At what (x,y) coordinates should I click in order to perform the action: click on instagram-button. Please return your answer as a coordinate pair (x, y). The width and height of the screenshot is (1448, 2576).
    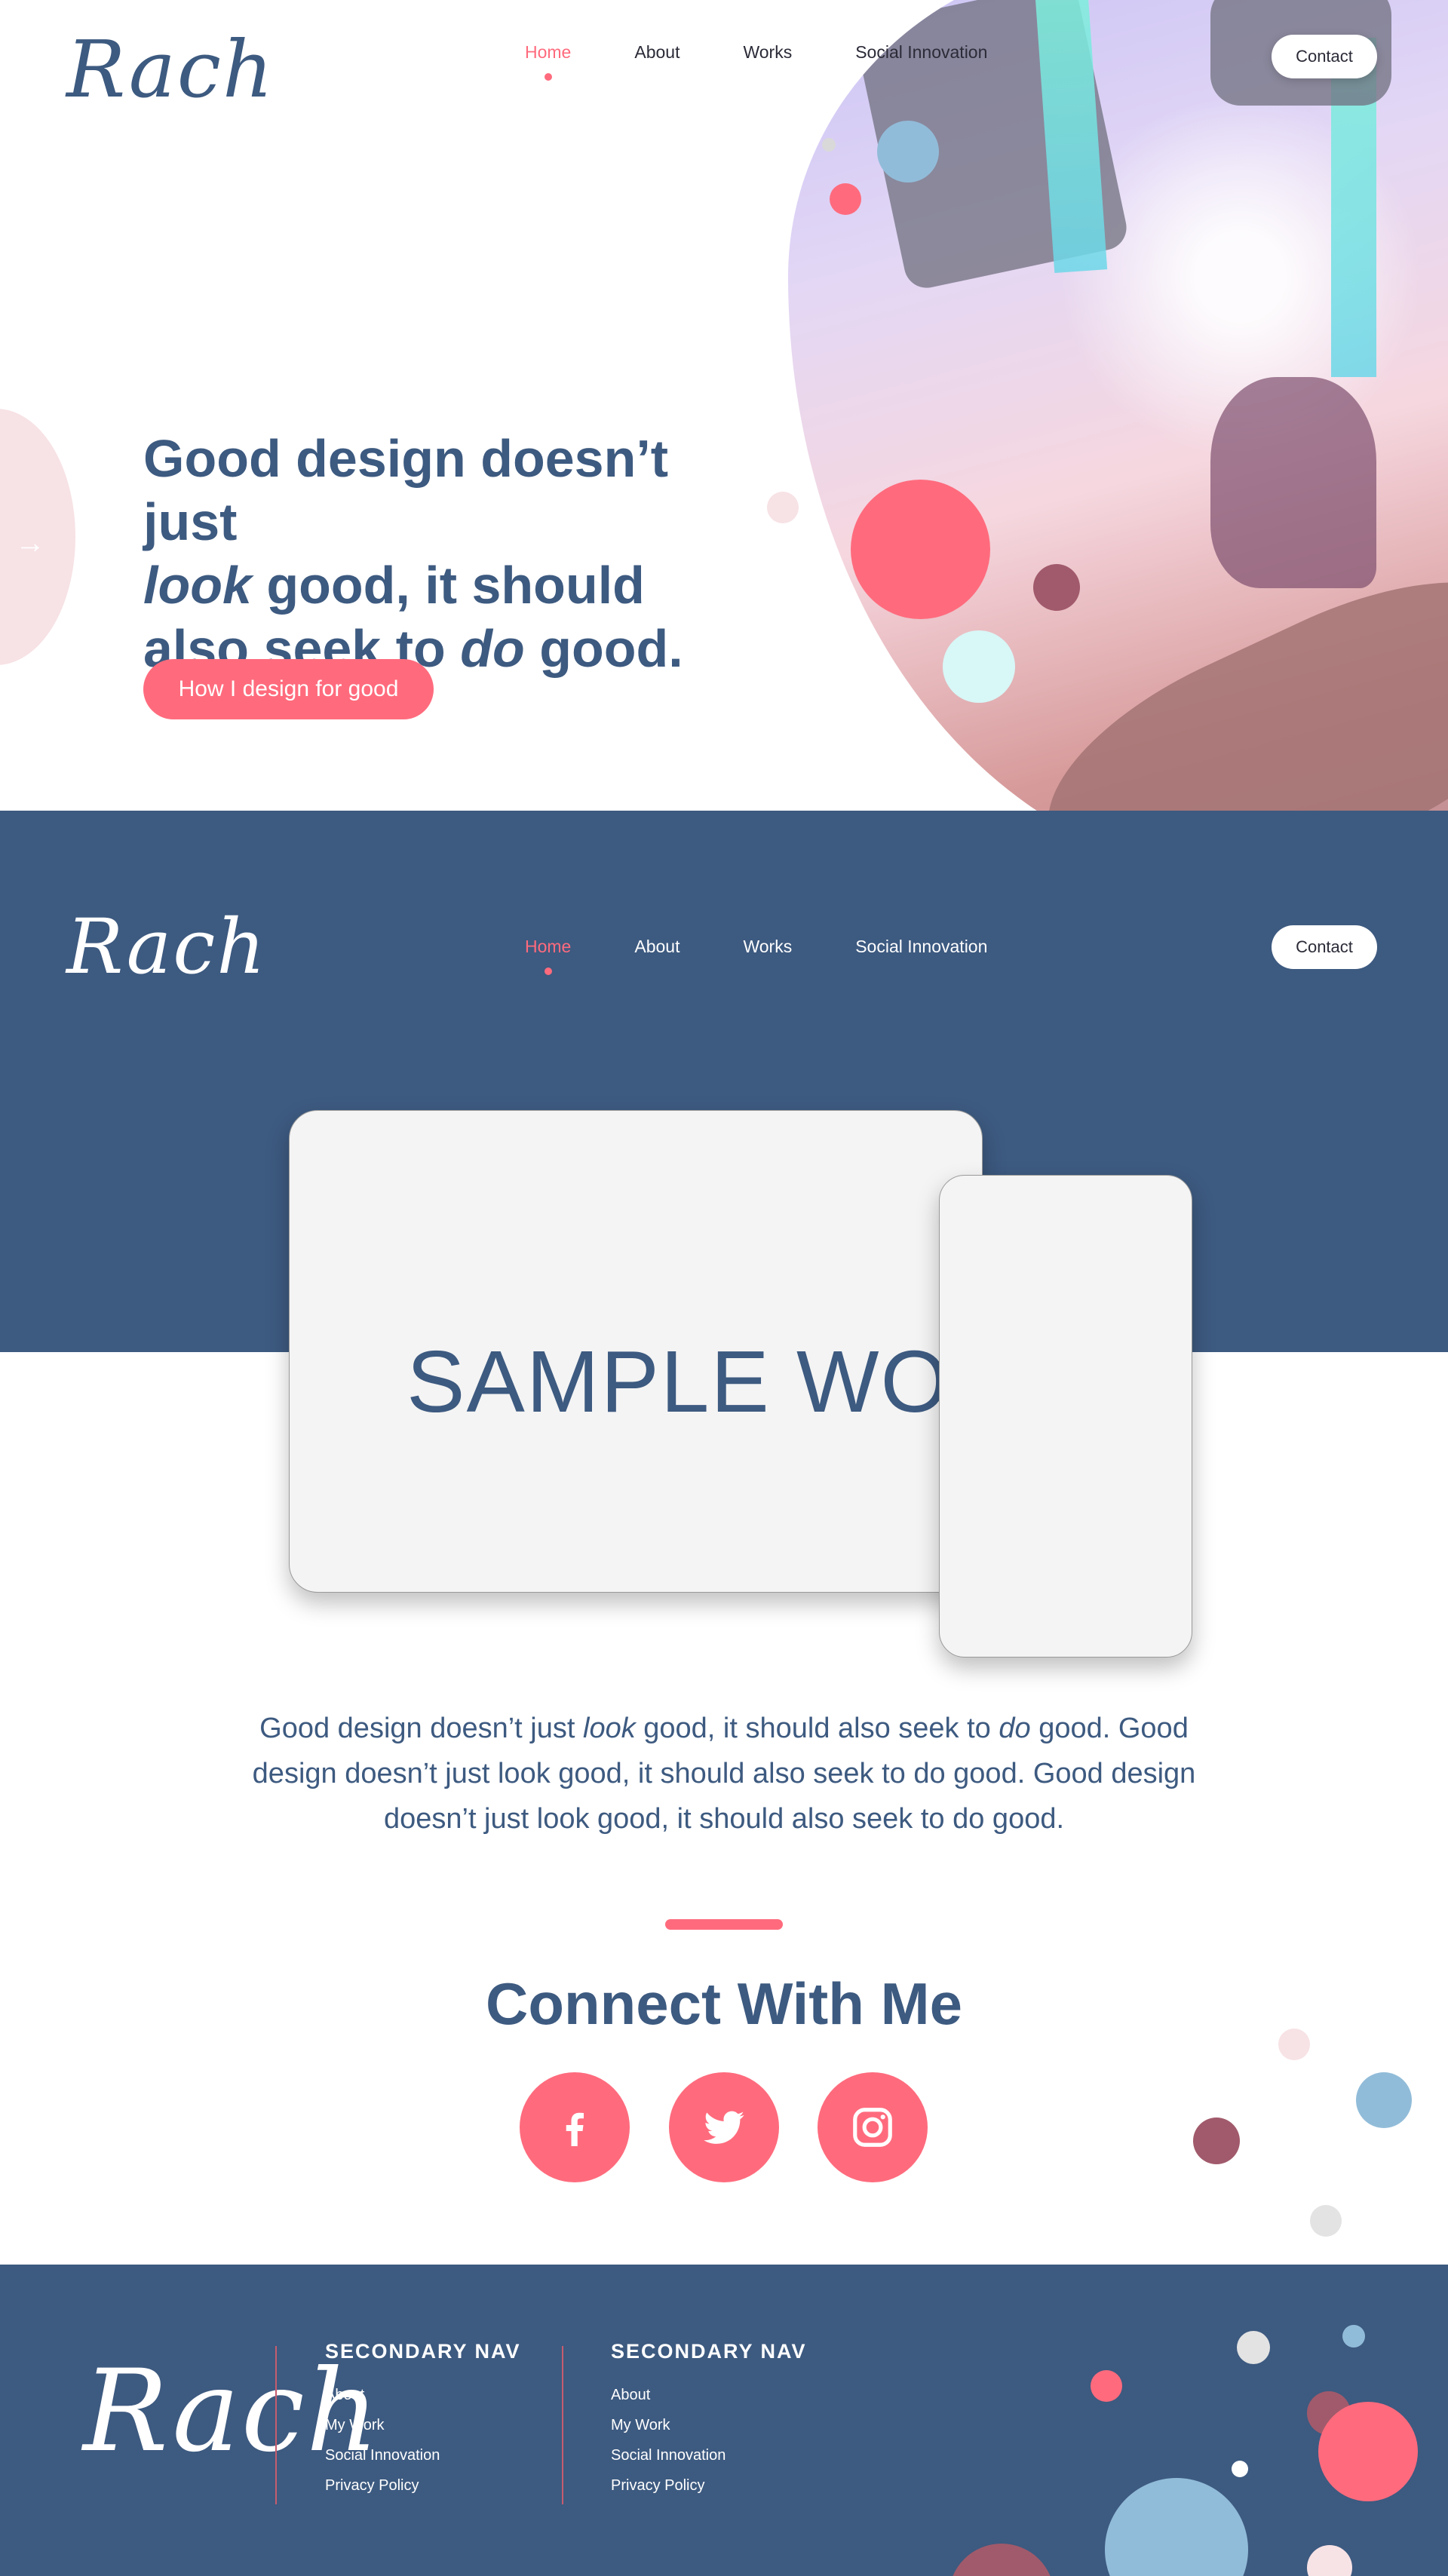
    Looking at the image, I should click on (873, 2127).